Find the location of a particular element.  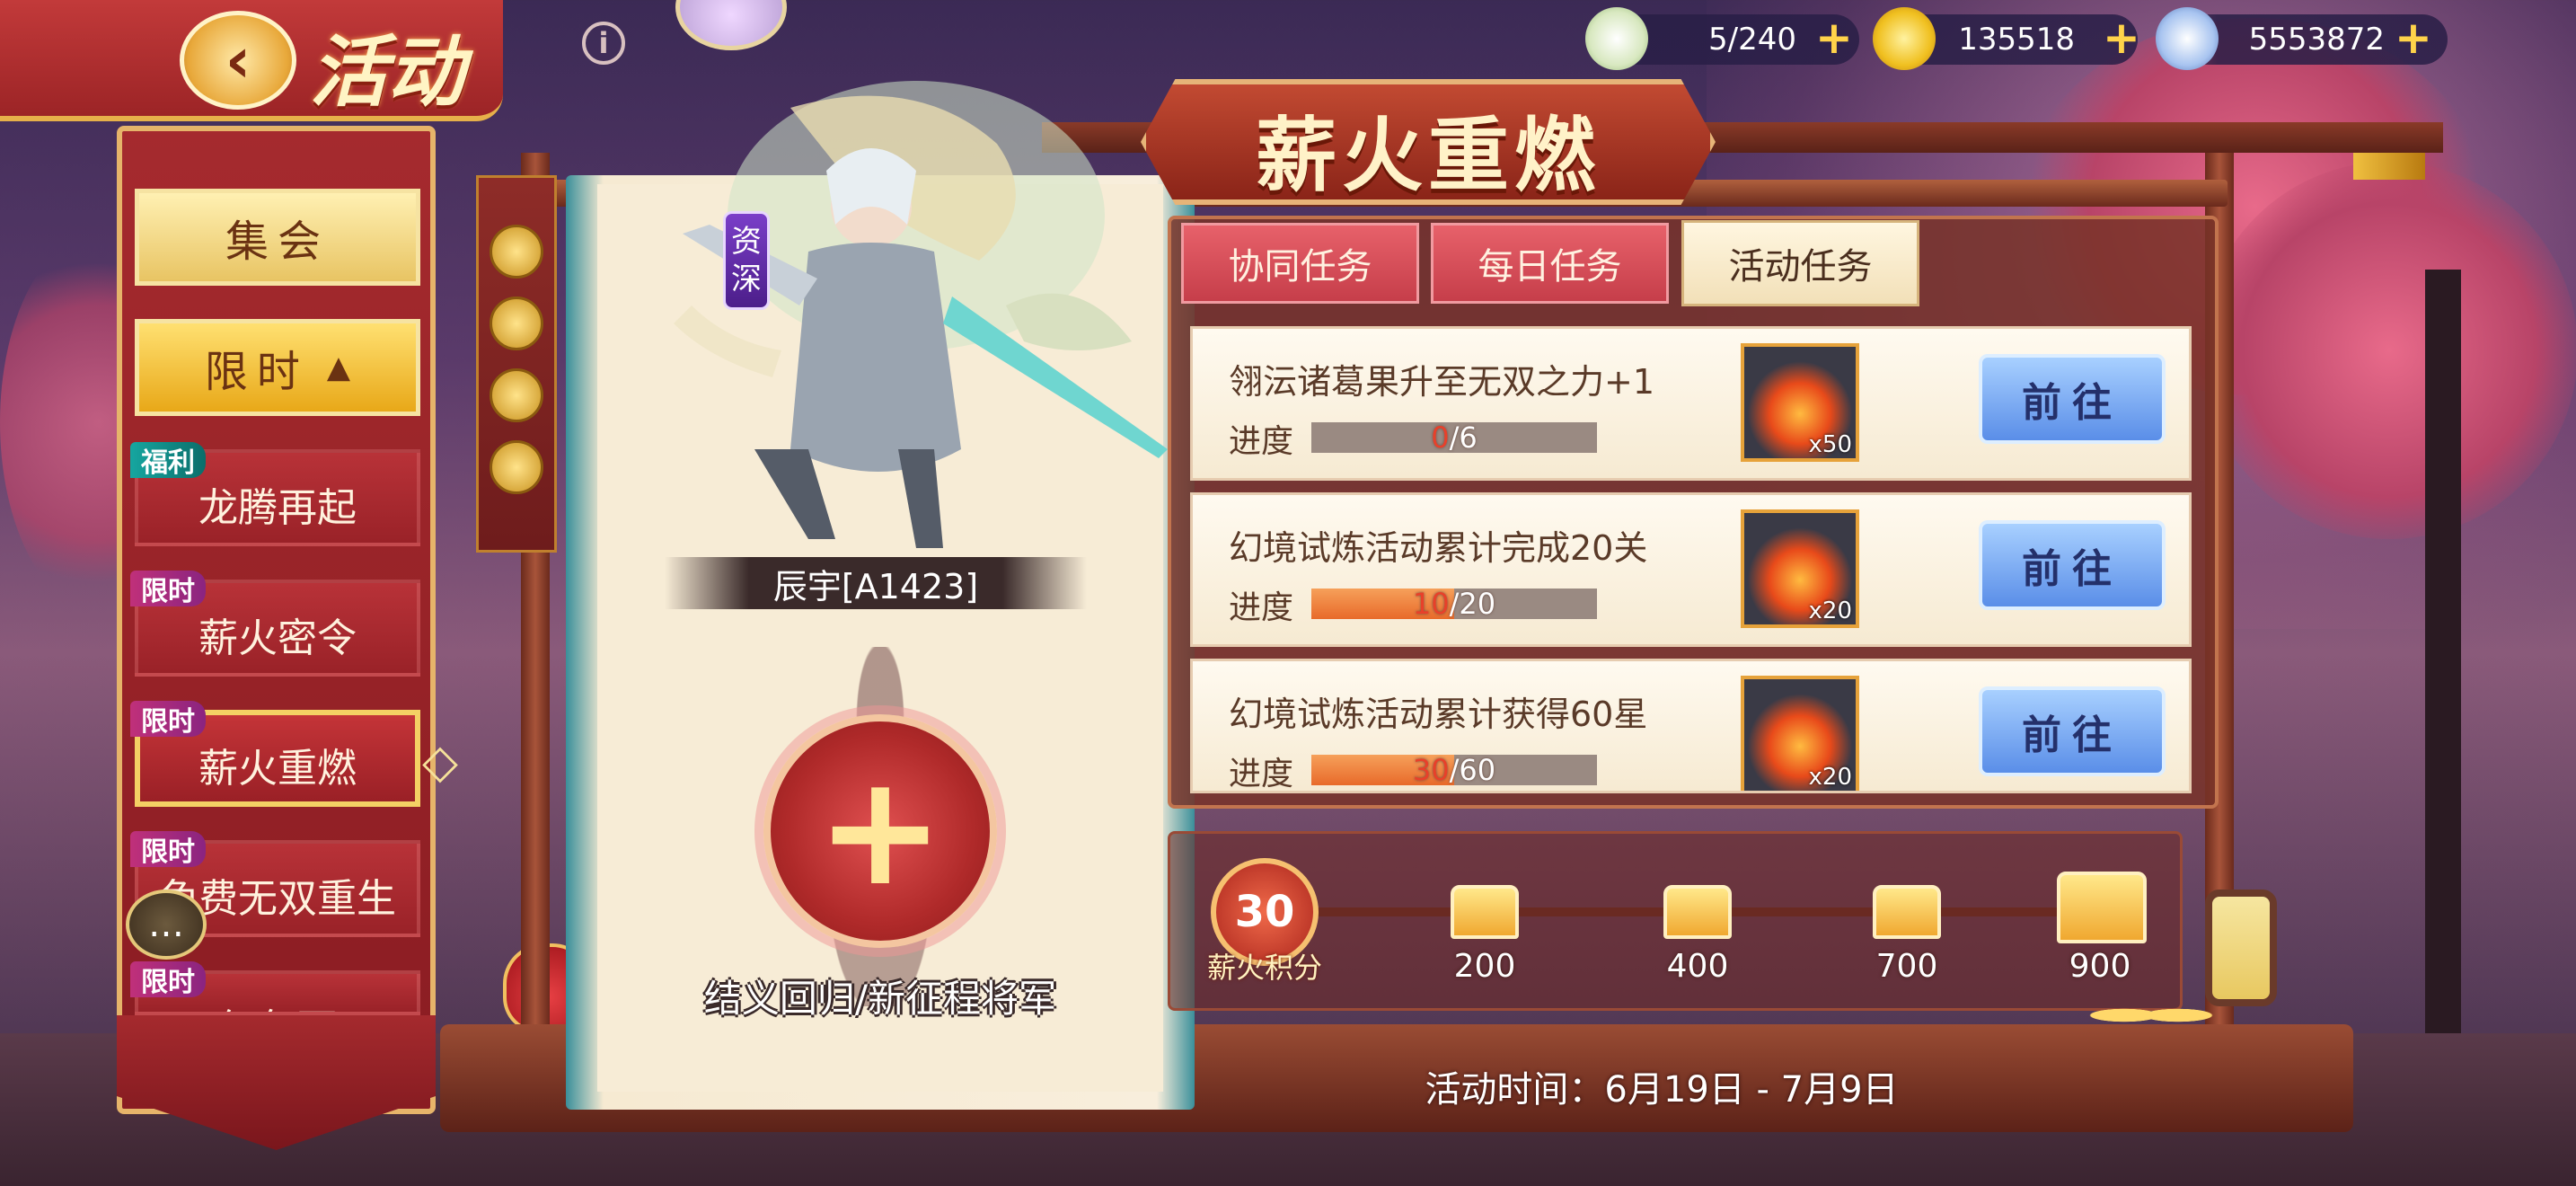

event-time: 活动时间：6月19日 - 7月9日 is located at coordinates (1662, 1090).